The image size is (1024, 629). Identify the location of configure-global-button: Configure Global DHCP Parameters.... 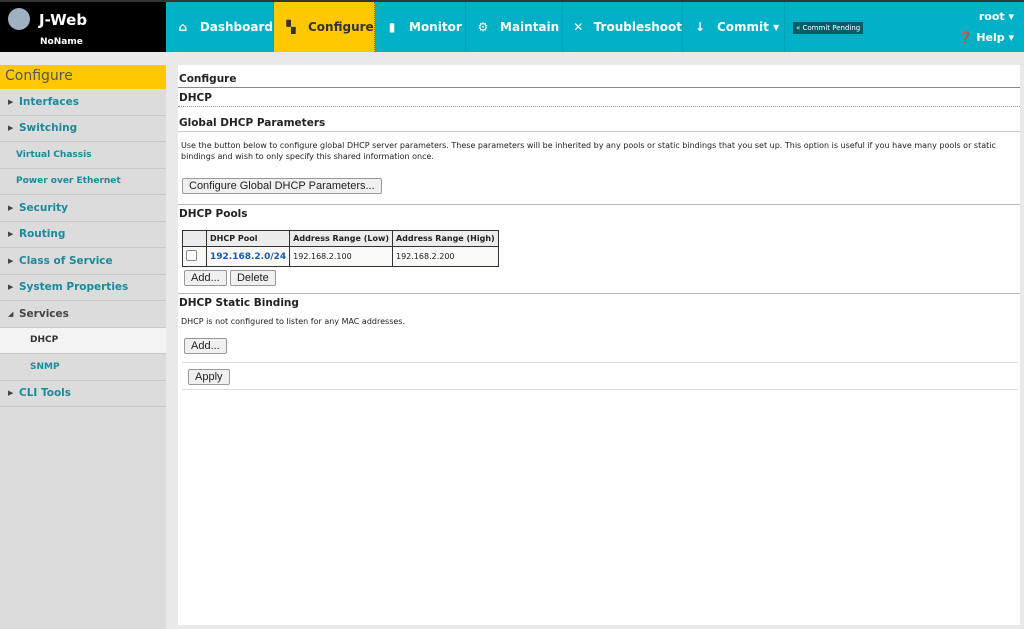
(282, 186).